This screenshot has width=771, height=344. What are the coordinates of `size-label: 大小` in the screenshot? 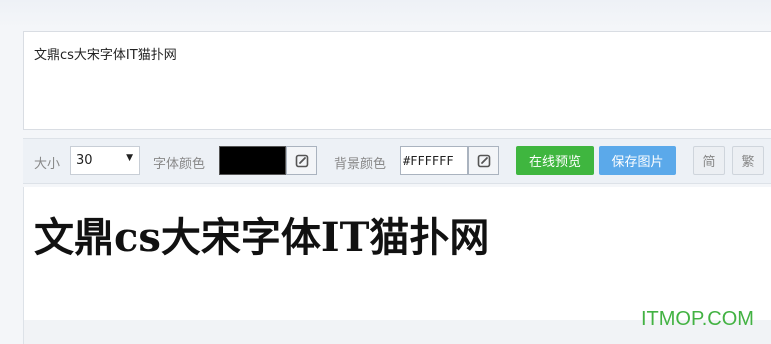 It's located at (47, 164).